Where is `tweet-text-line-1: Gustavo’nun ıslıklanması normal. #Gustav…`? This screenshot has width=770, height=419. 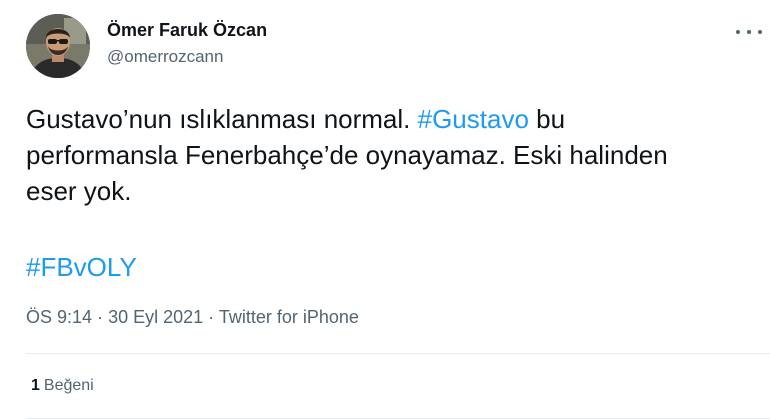 tweet-text-line-1: Gustavo’nun ıslıklanması normal. #Gustav… is located at coordinates (398, 119).